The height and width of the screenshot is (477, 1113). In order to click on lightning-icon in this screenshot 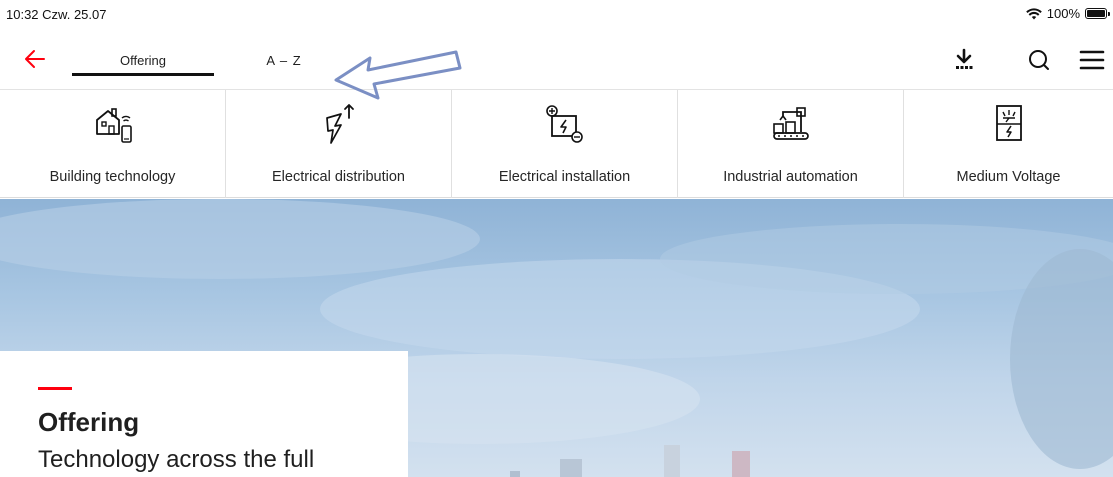, I will do `click(339, 124)`.